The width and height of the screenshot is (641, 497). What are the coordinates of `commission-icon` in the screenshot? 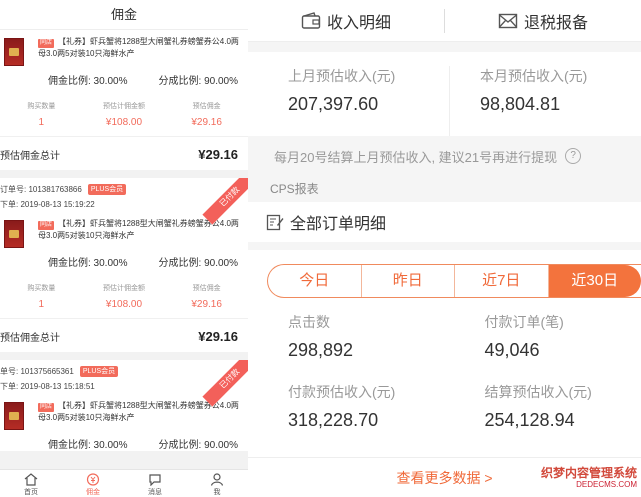 It's located at (93, 479).